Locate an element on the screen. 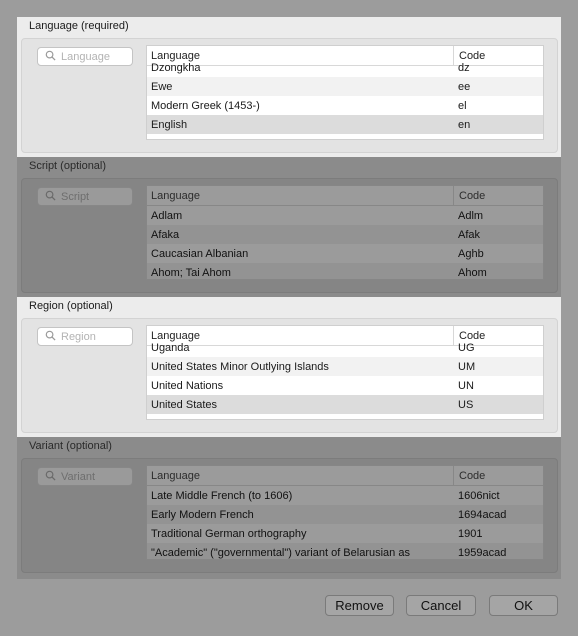  variant-search-field: Variant is located at coordinates (85, 476).